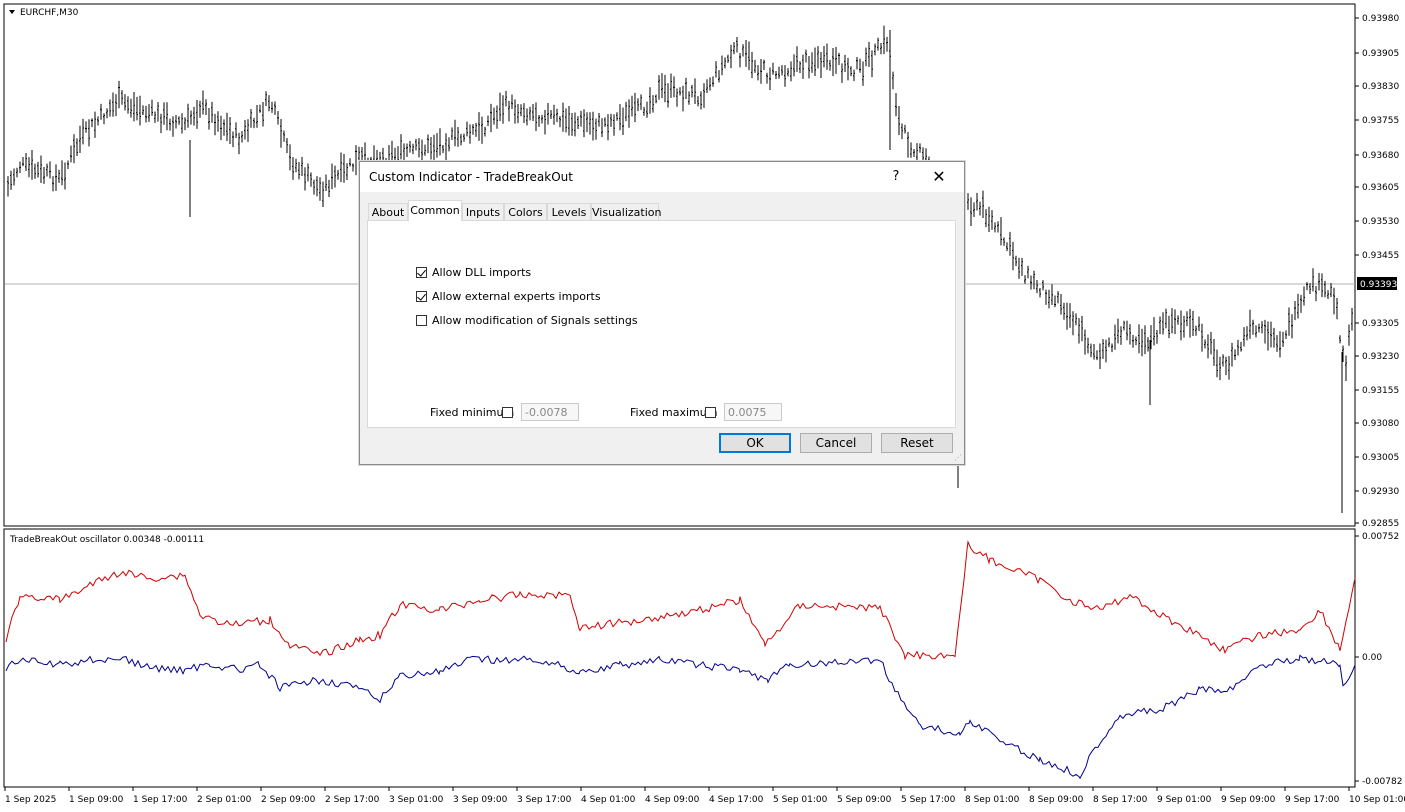 The height and width of the screenshot is (812, 1405). I want to click on allow-signals-modification-checkbox: Allow modification of Signals settings, so click(527, 320).